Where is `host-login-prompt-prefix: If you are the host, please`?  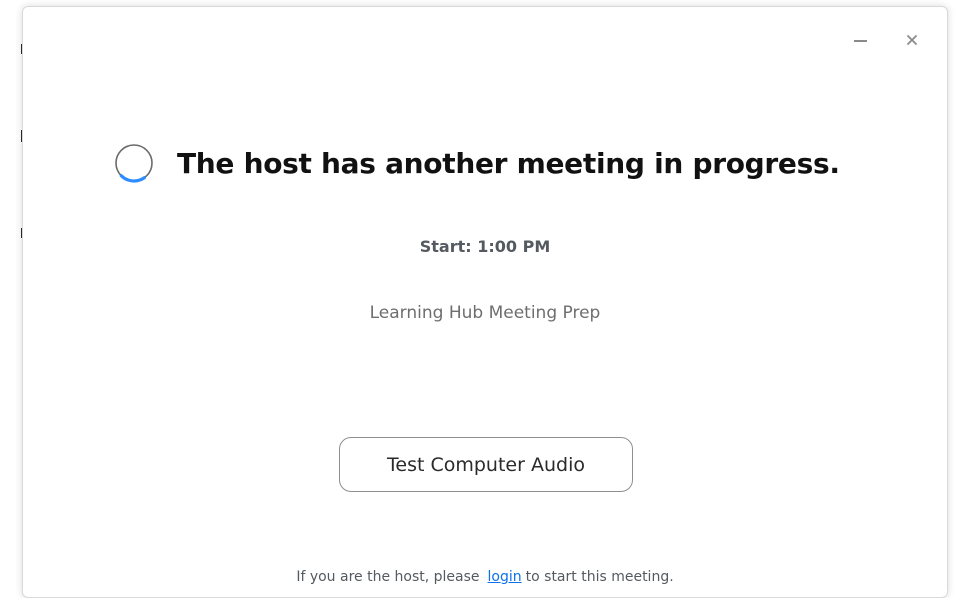
host-login-prompt-prefix: If you are the host, please is located at coordinates (388, 577).